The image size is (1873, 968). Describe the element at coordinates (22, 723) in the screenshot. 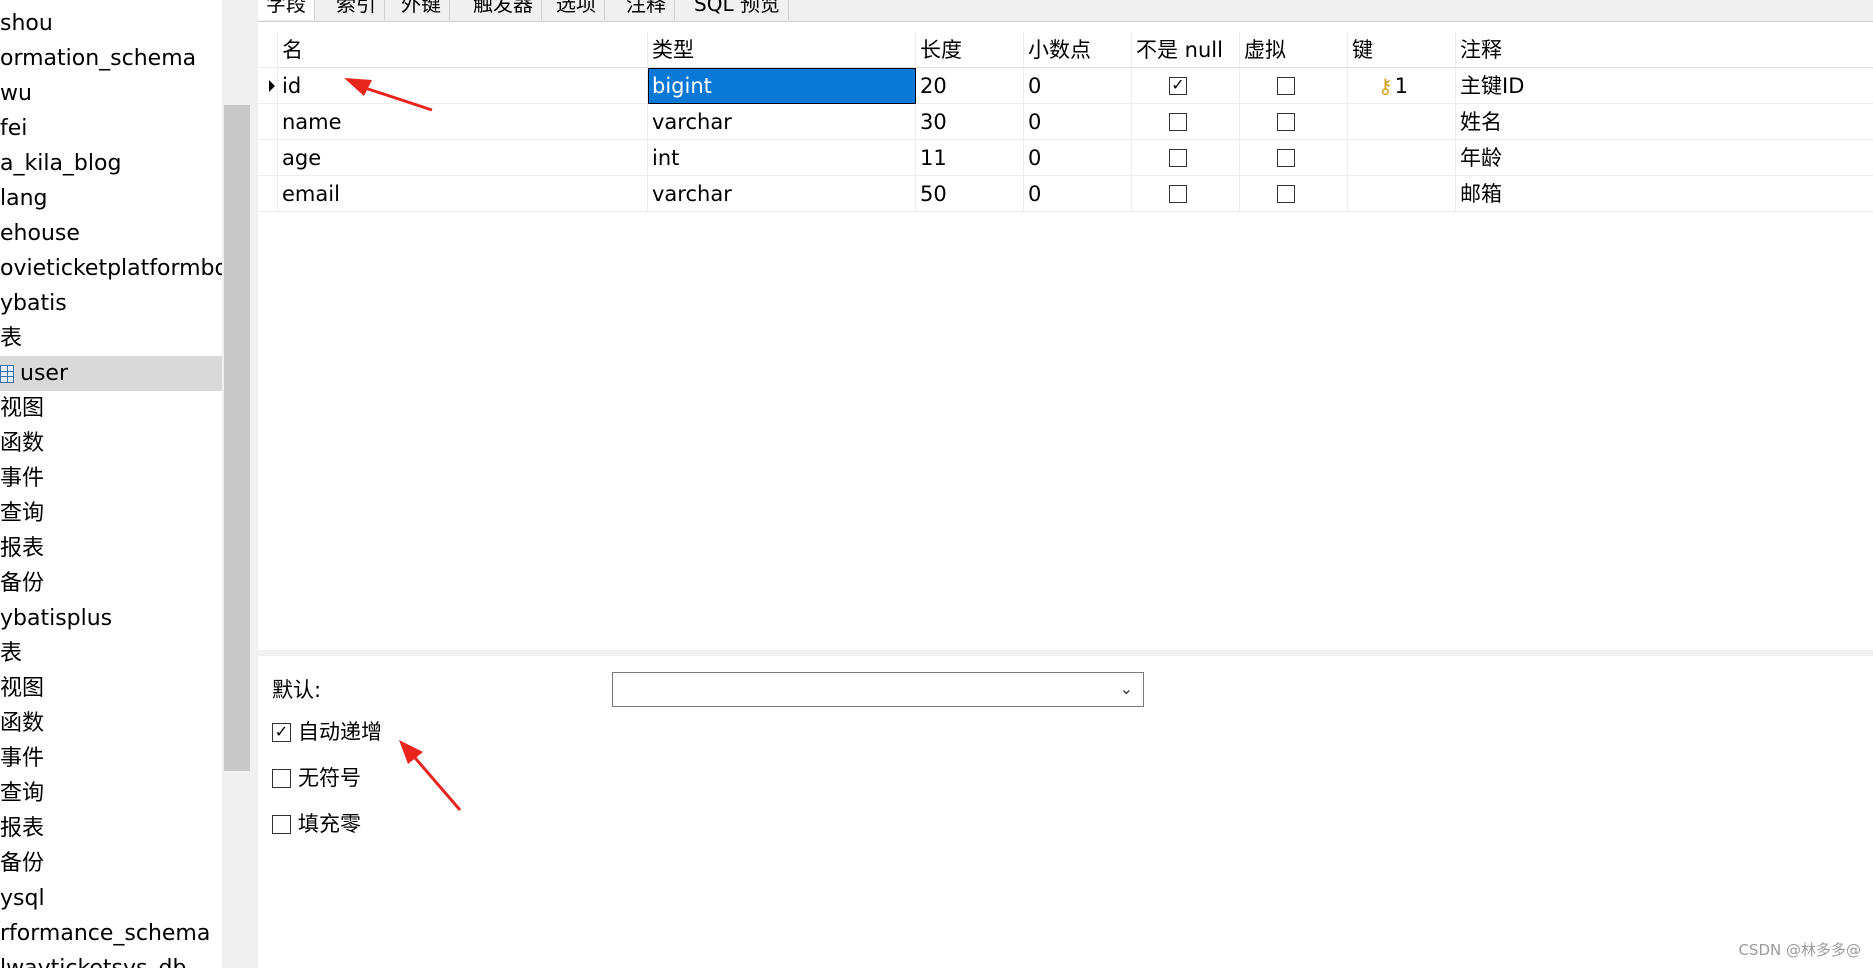

I see `sidebar-tree-item-label: 函数` at that location.